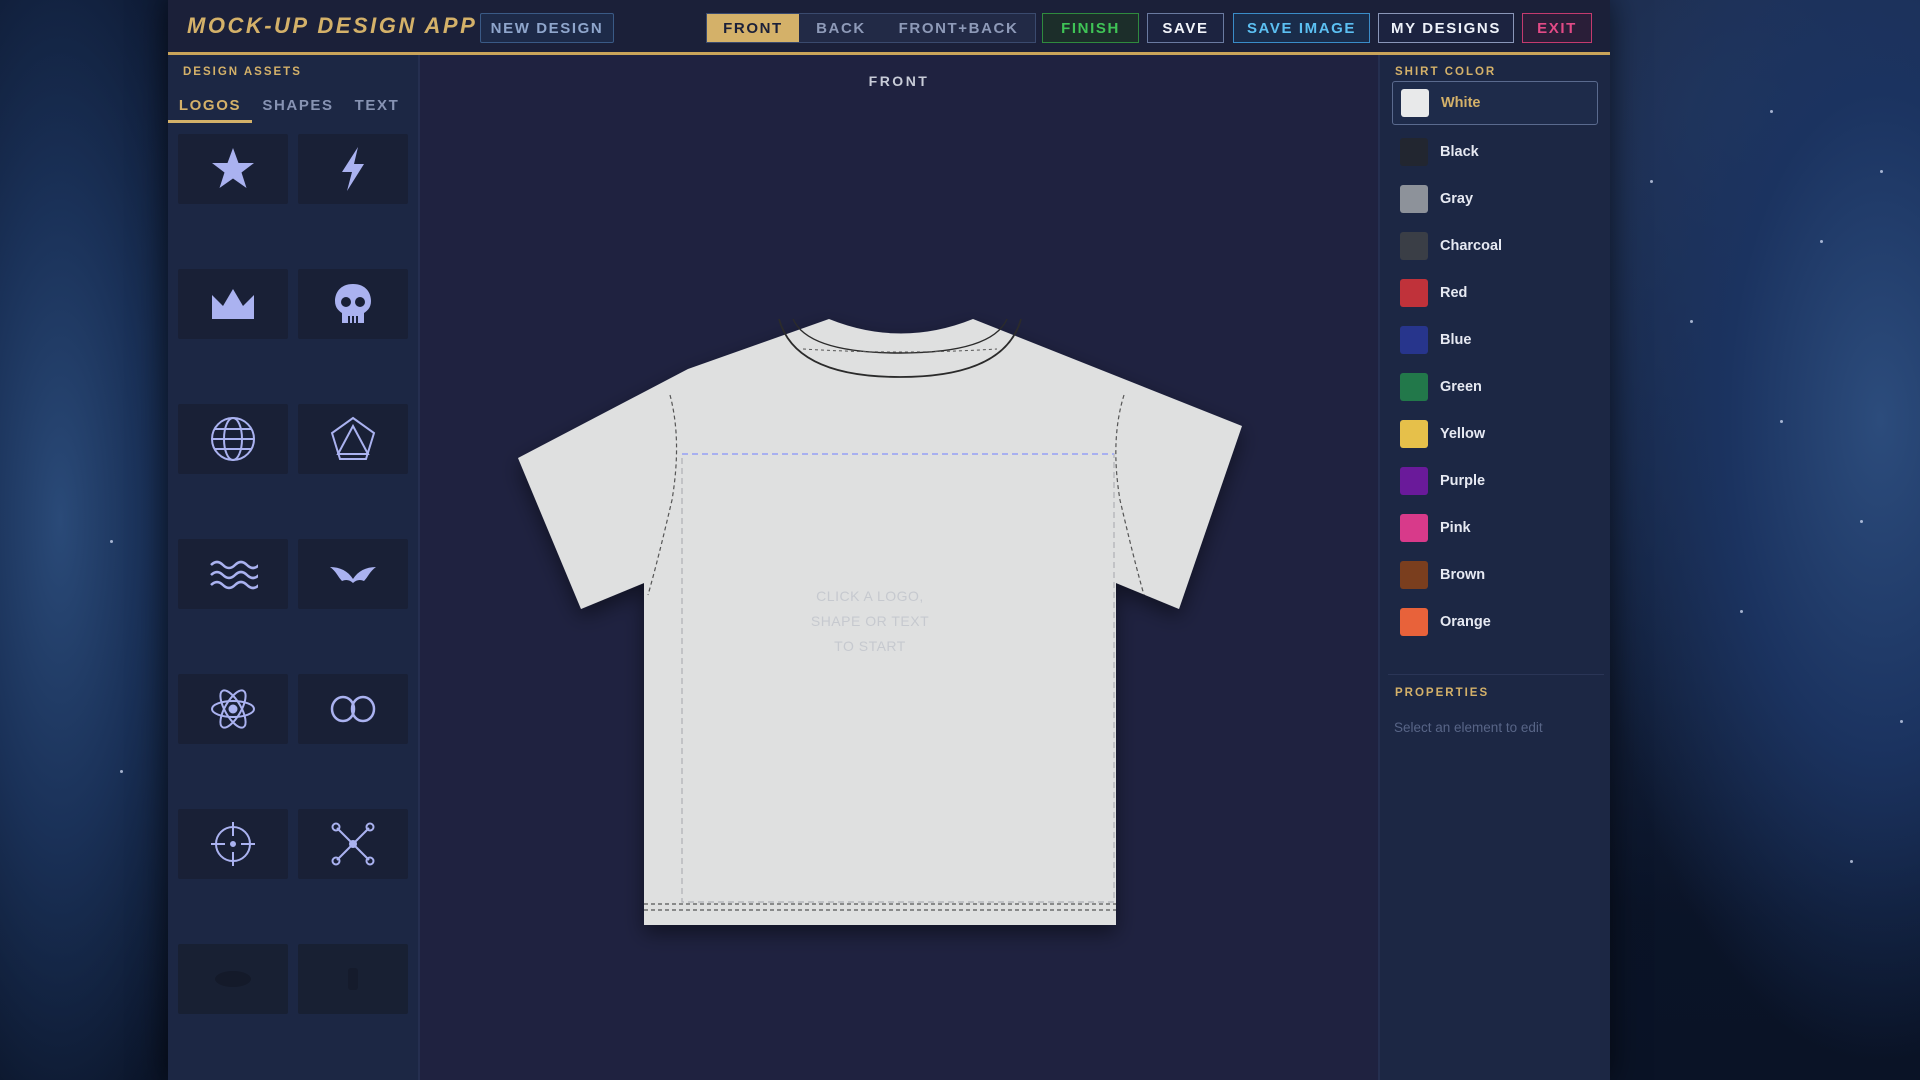 The image size is (1920, 1080). I want to click on logo-tile-star, so click(233, 169).